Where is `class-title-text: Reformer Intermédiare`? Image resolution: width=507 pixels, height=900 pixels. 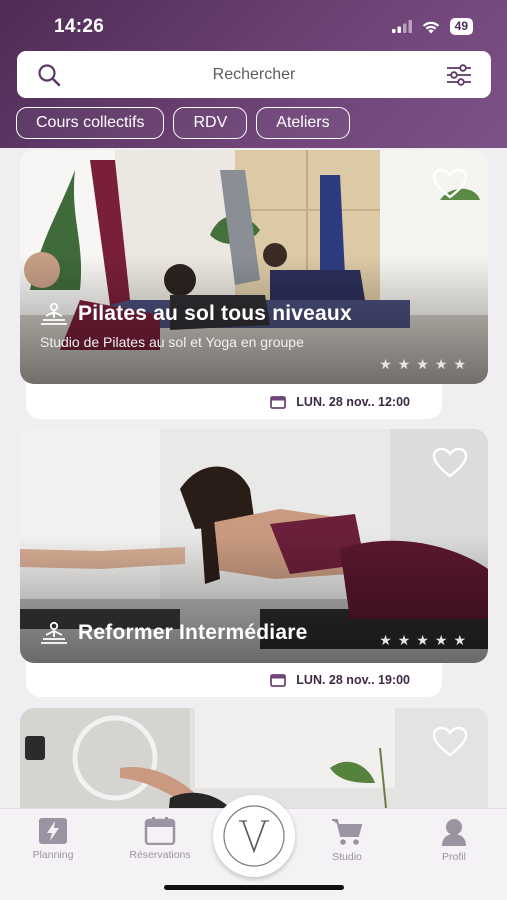 class-title-text: Reformer Intermédiare is located at coordinates (193, 632).